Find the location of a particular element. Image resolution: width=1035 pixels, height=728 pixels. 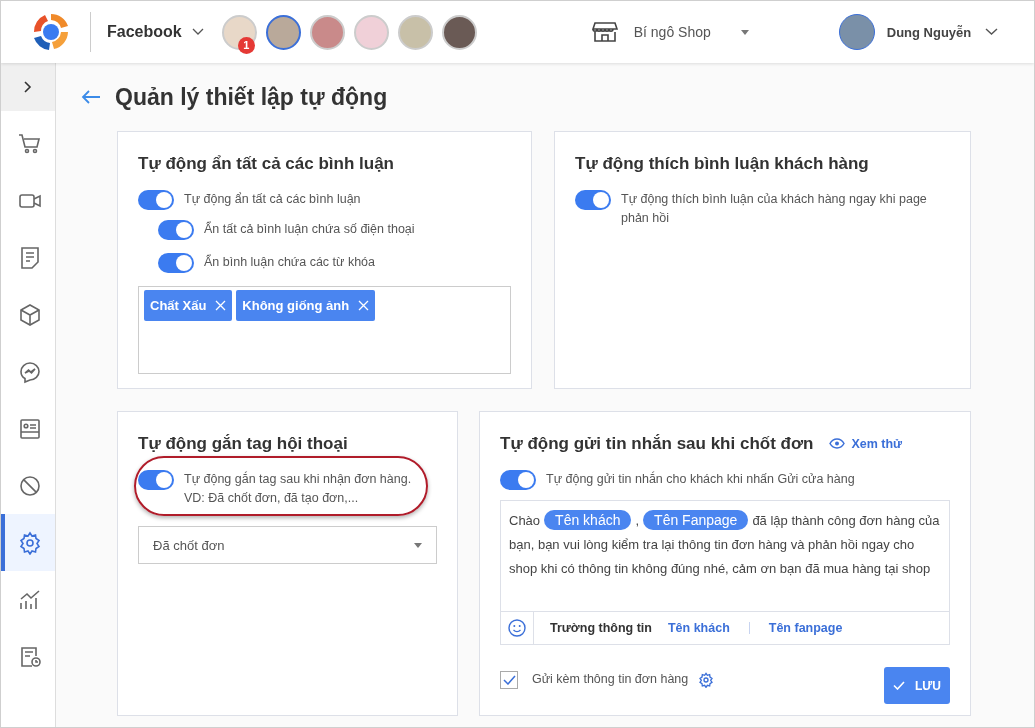

checkbox-label: Gửi kèm thông tin đơn hàng is located at coordinates (610, 679).